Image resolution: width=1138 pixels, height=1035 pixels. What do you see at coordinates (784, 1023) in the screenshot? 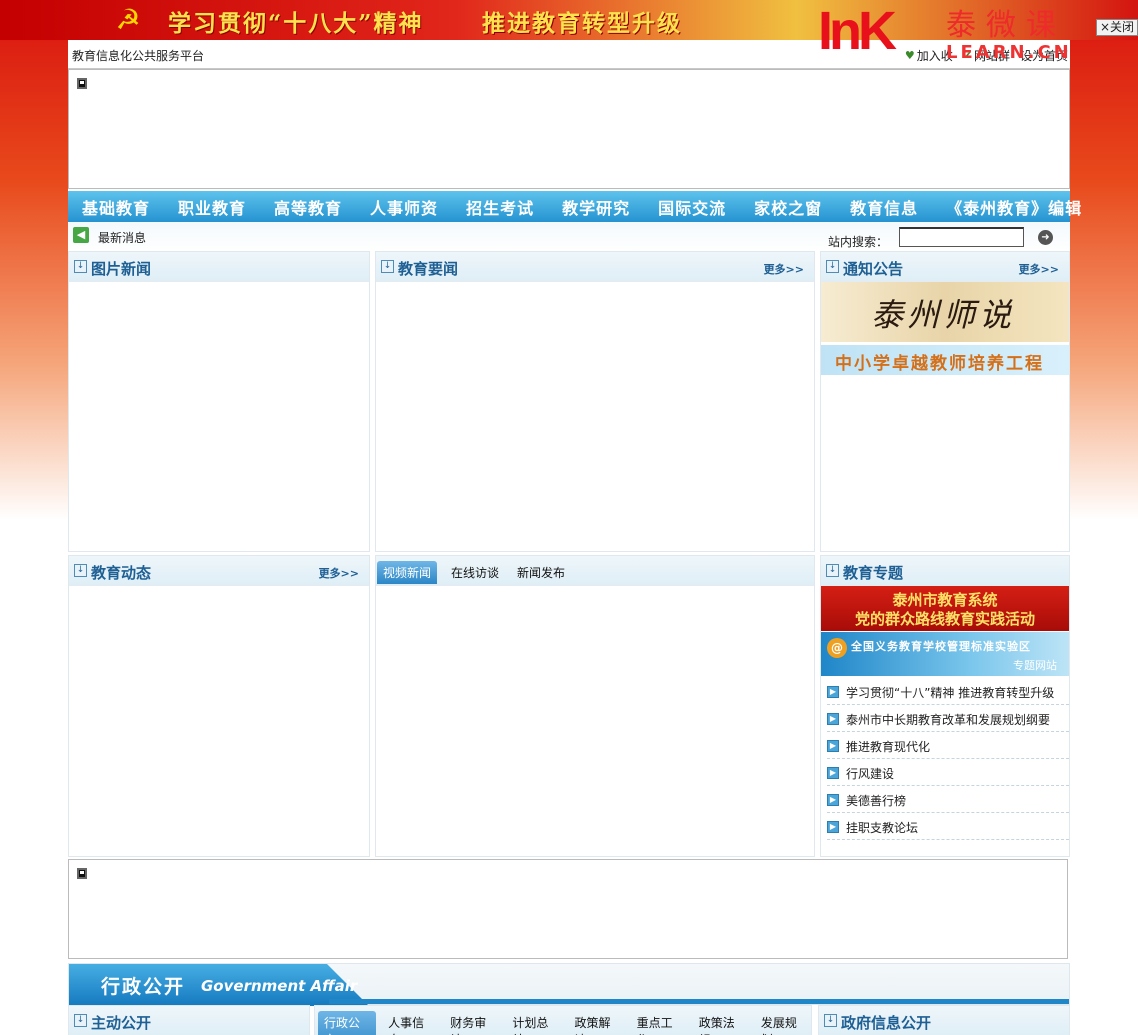
I see `tab-development-plan: 发展规划` at bounding box center [784, 1023].